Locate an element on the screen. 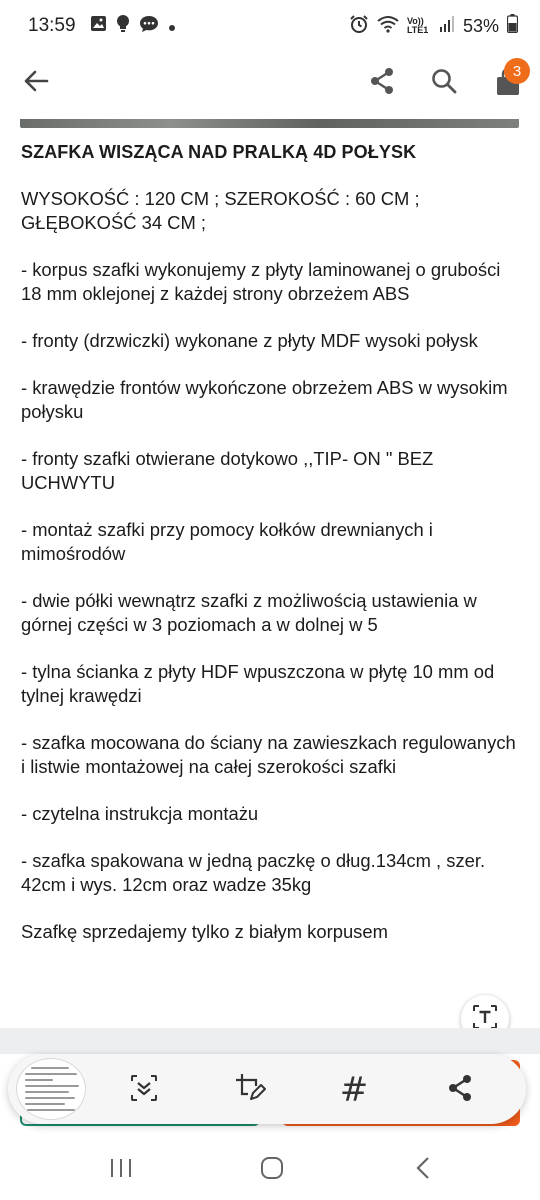 The height and width of the screenshot is (1200, 540). edit-crop-icon is located at coordinates (250, 1090).